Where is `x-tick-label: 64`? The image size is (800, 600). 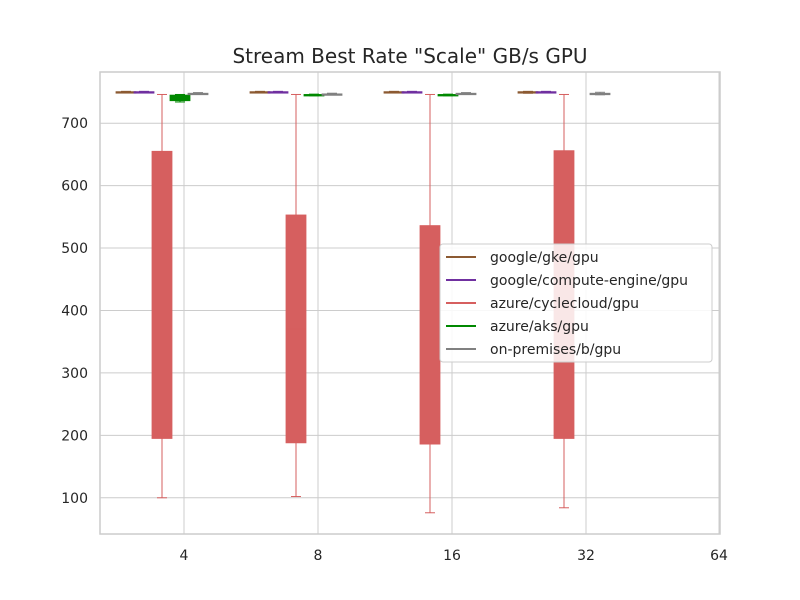
x-tick-label: 64 is located at coordinates (719, 556).